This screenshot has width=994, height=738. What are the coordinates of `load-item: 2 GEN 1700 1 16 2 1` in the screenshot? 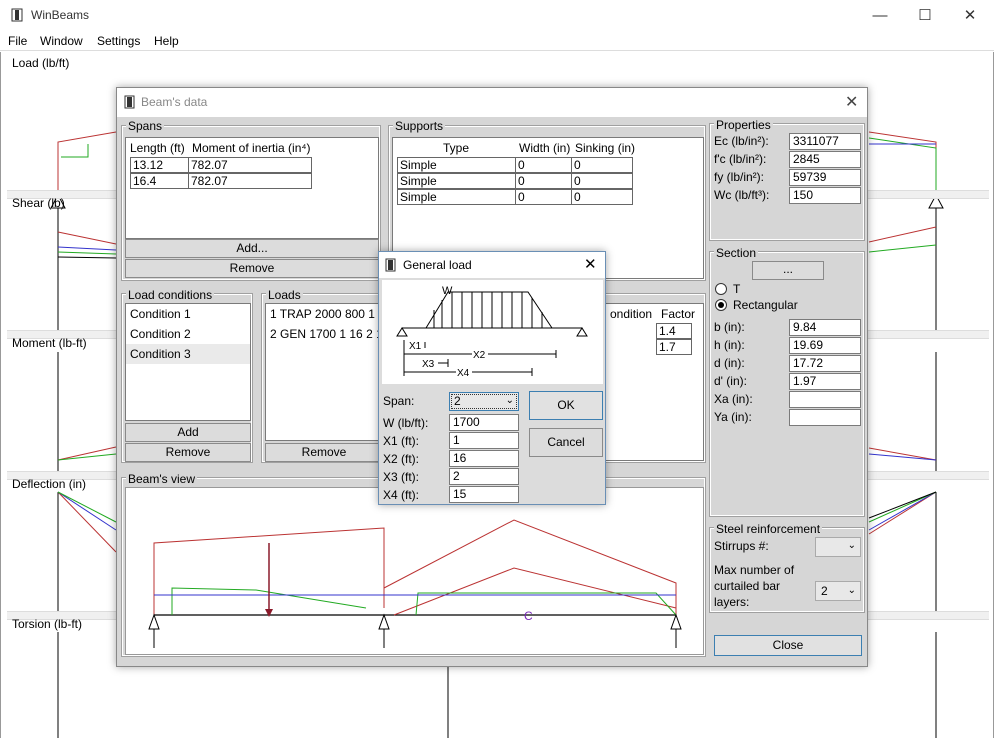 It's located at (323, 334).